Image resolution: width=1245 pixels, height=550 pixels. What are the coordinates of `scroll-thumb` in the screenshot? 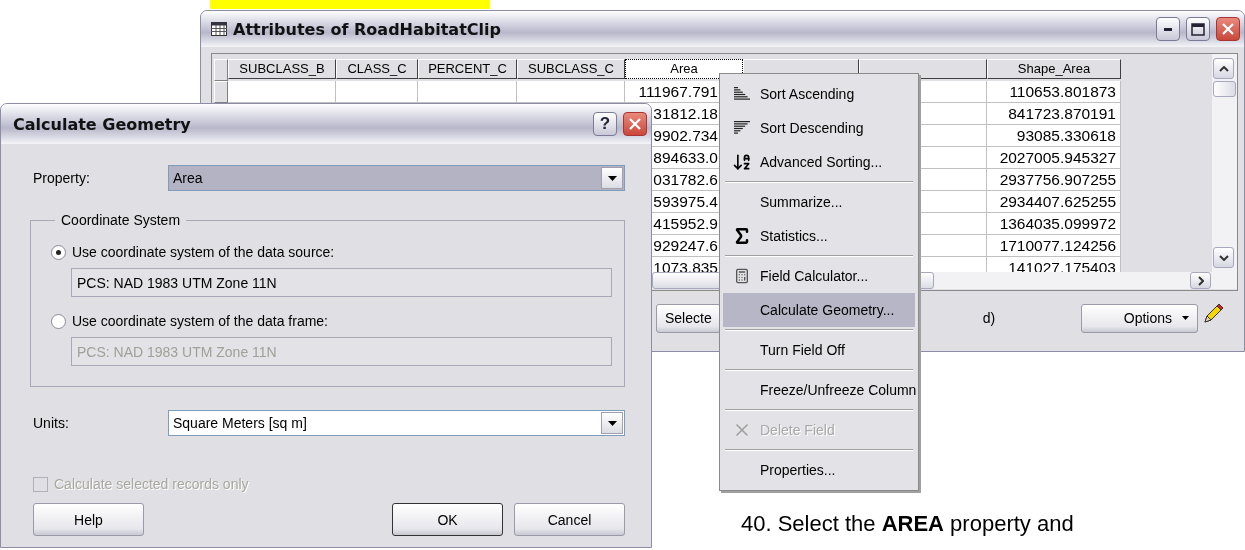 It's located at (1224, 89).